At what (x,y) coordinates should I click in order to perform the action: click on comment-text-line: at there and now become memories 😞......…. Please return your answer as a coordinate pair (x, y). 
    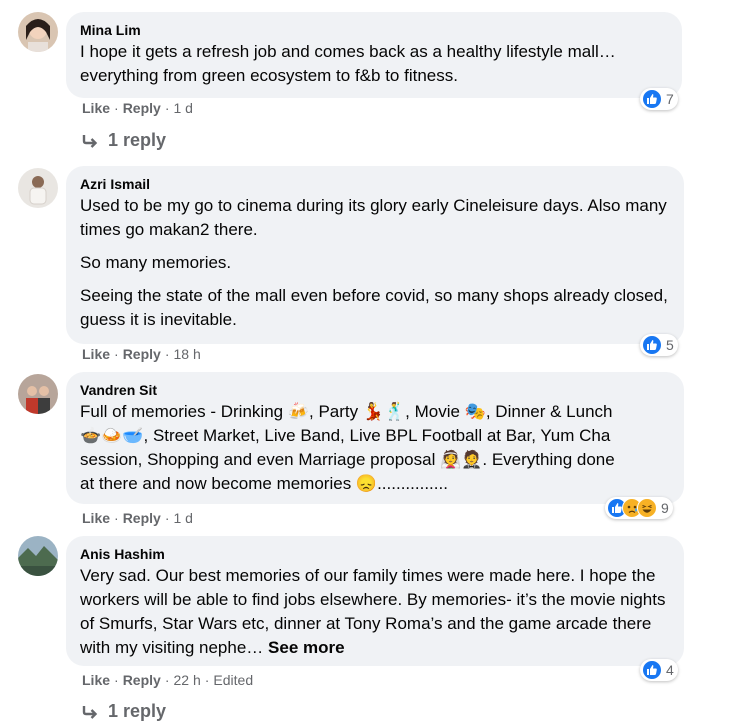
    Looking at the image, I should click on (264, 483).